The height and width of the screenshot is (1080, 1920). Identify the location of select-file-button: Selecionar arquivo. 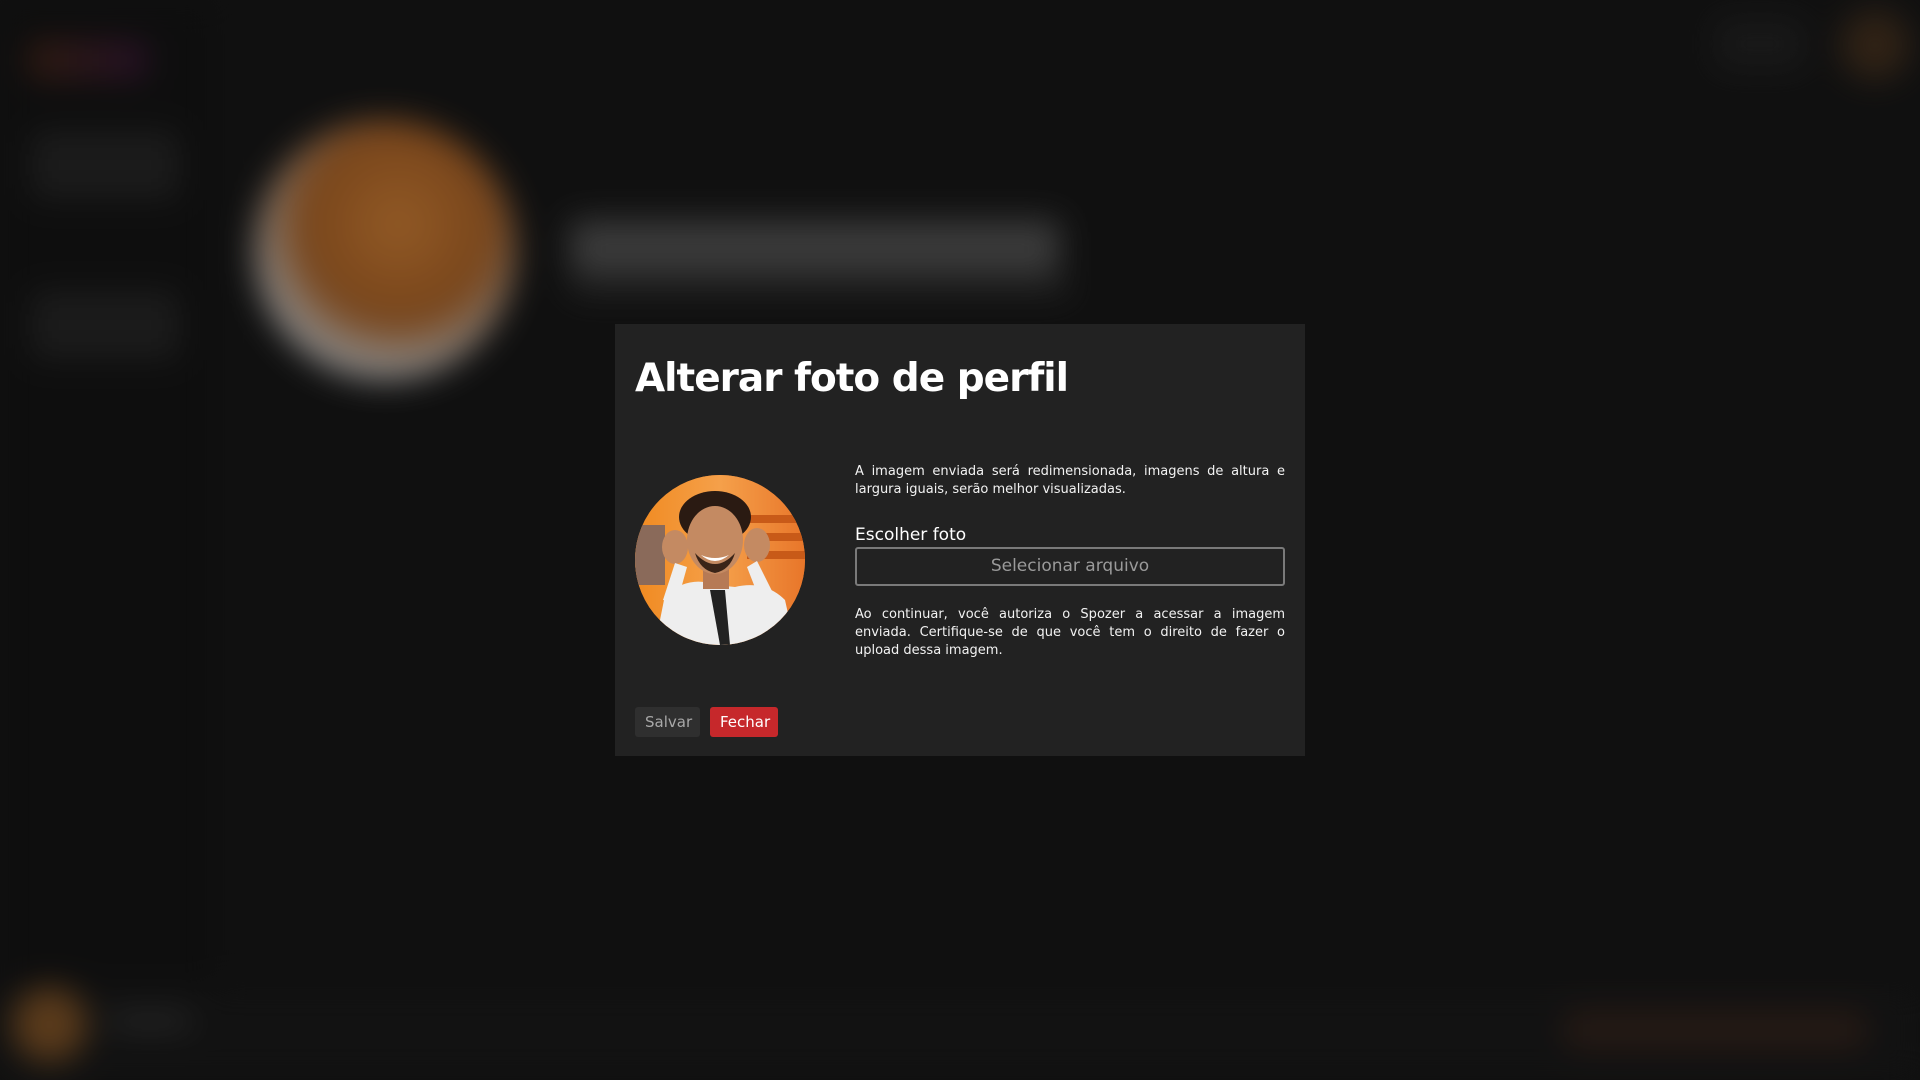
(1070, 566).